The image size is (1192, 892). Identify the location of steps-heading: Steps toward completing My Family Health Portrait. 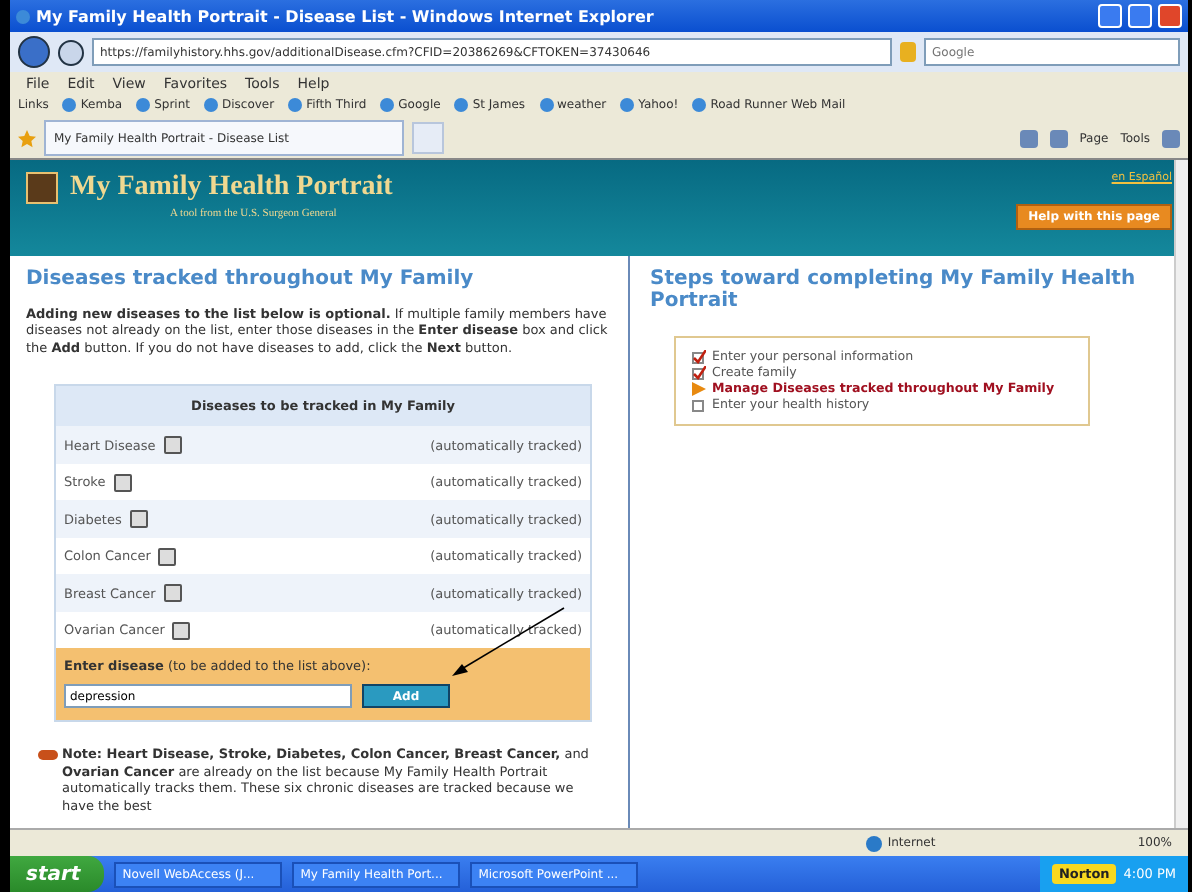
(894, 290).